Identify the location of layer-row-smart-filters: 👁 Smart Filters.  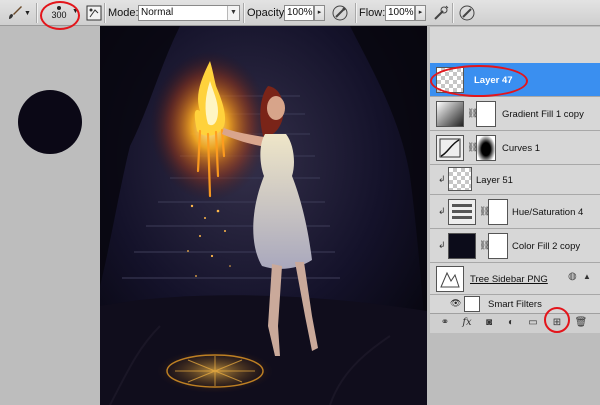
(515, 304).